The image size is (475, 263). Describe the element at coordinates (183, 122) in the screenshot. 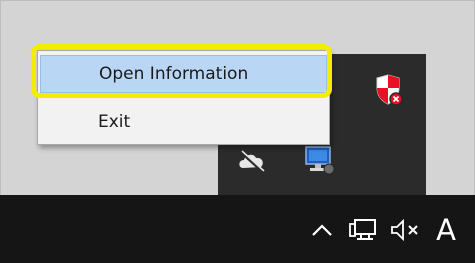

I see `menu-item-exit: Exit` at that location.